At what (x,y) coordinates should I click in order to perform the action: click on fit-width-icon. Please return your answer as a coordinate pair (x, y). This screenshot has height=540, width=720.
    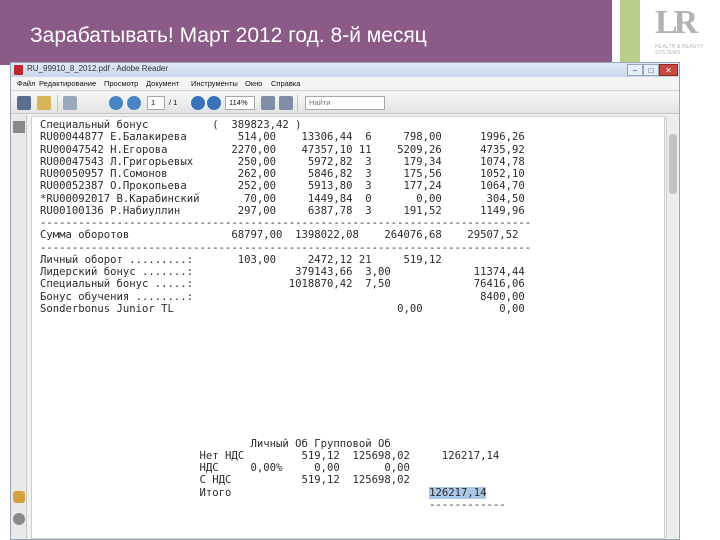
    Looking at the image, I should click on (286, 103).